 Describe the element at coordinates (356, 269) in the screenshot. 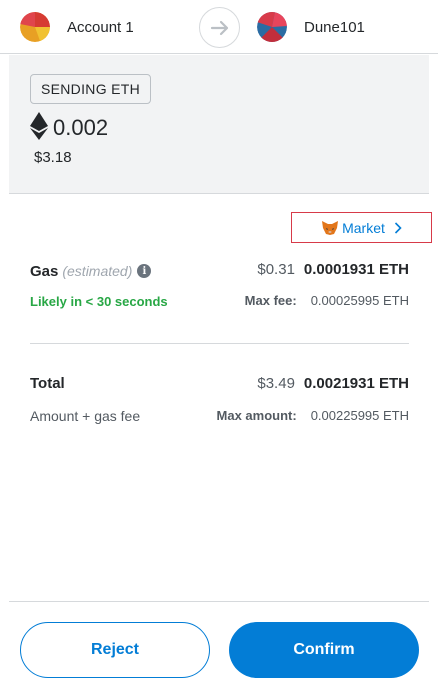

I see `gas-eth: 0.0001931 ETH` at that location.